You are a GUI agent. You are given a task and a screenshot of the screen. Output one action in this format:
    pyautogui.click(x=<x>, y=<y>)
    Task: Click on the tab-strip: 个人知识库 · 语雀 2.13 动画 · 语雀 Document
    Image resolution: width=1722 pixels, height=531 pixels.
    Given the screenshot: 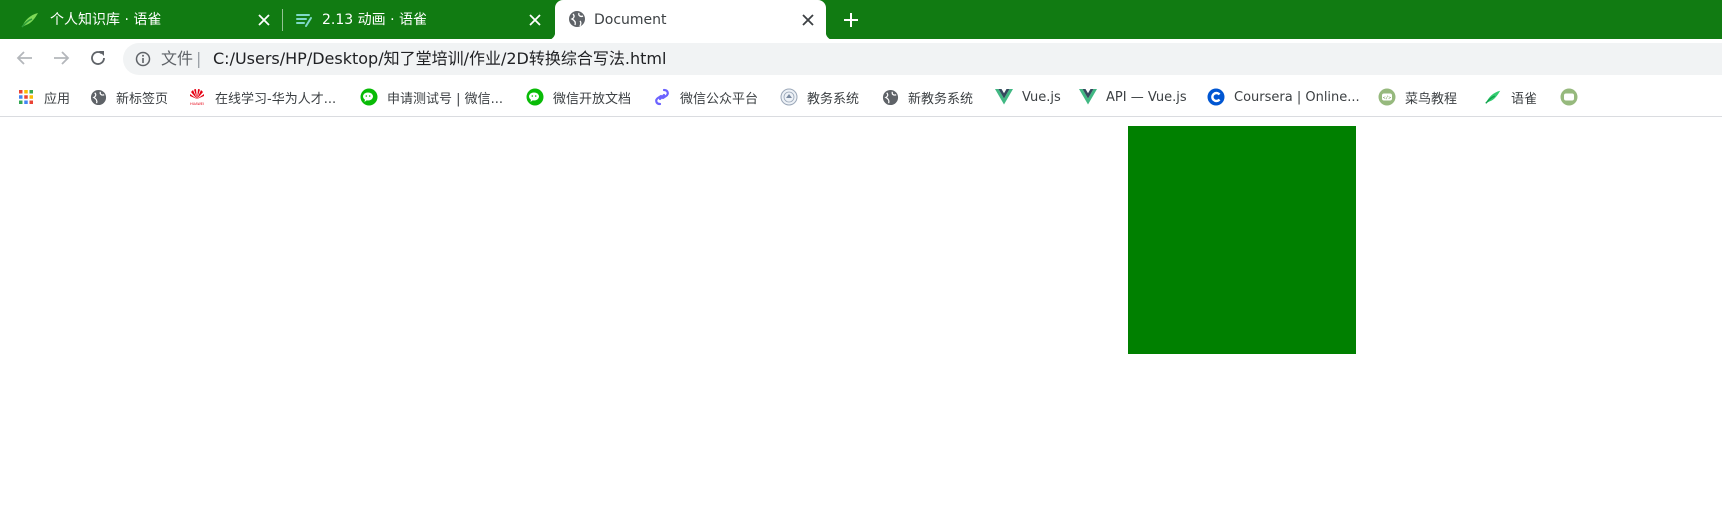 What is the action you would take?
    pyautogui.click(x=861, y=20)
    